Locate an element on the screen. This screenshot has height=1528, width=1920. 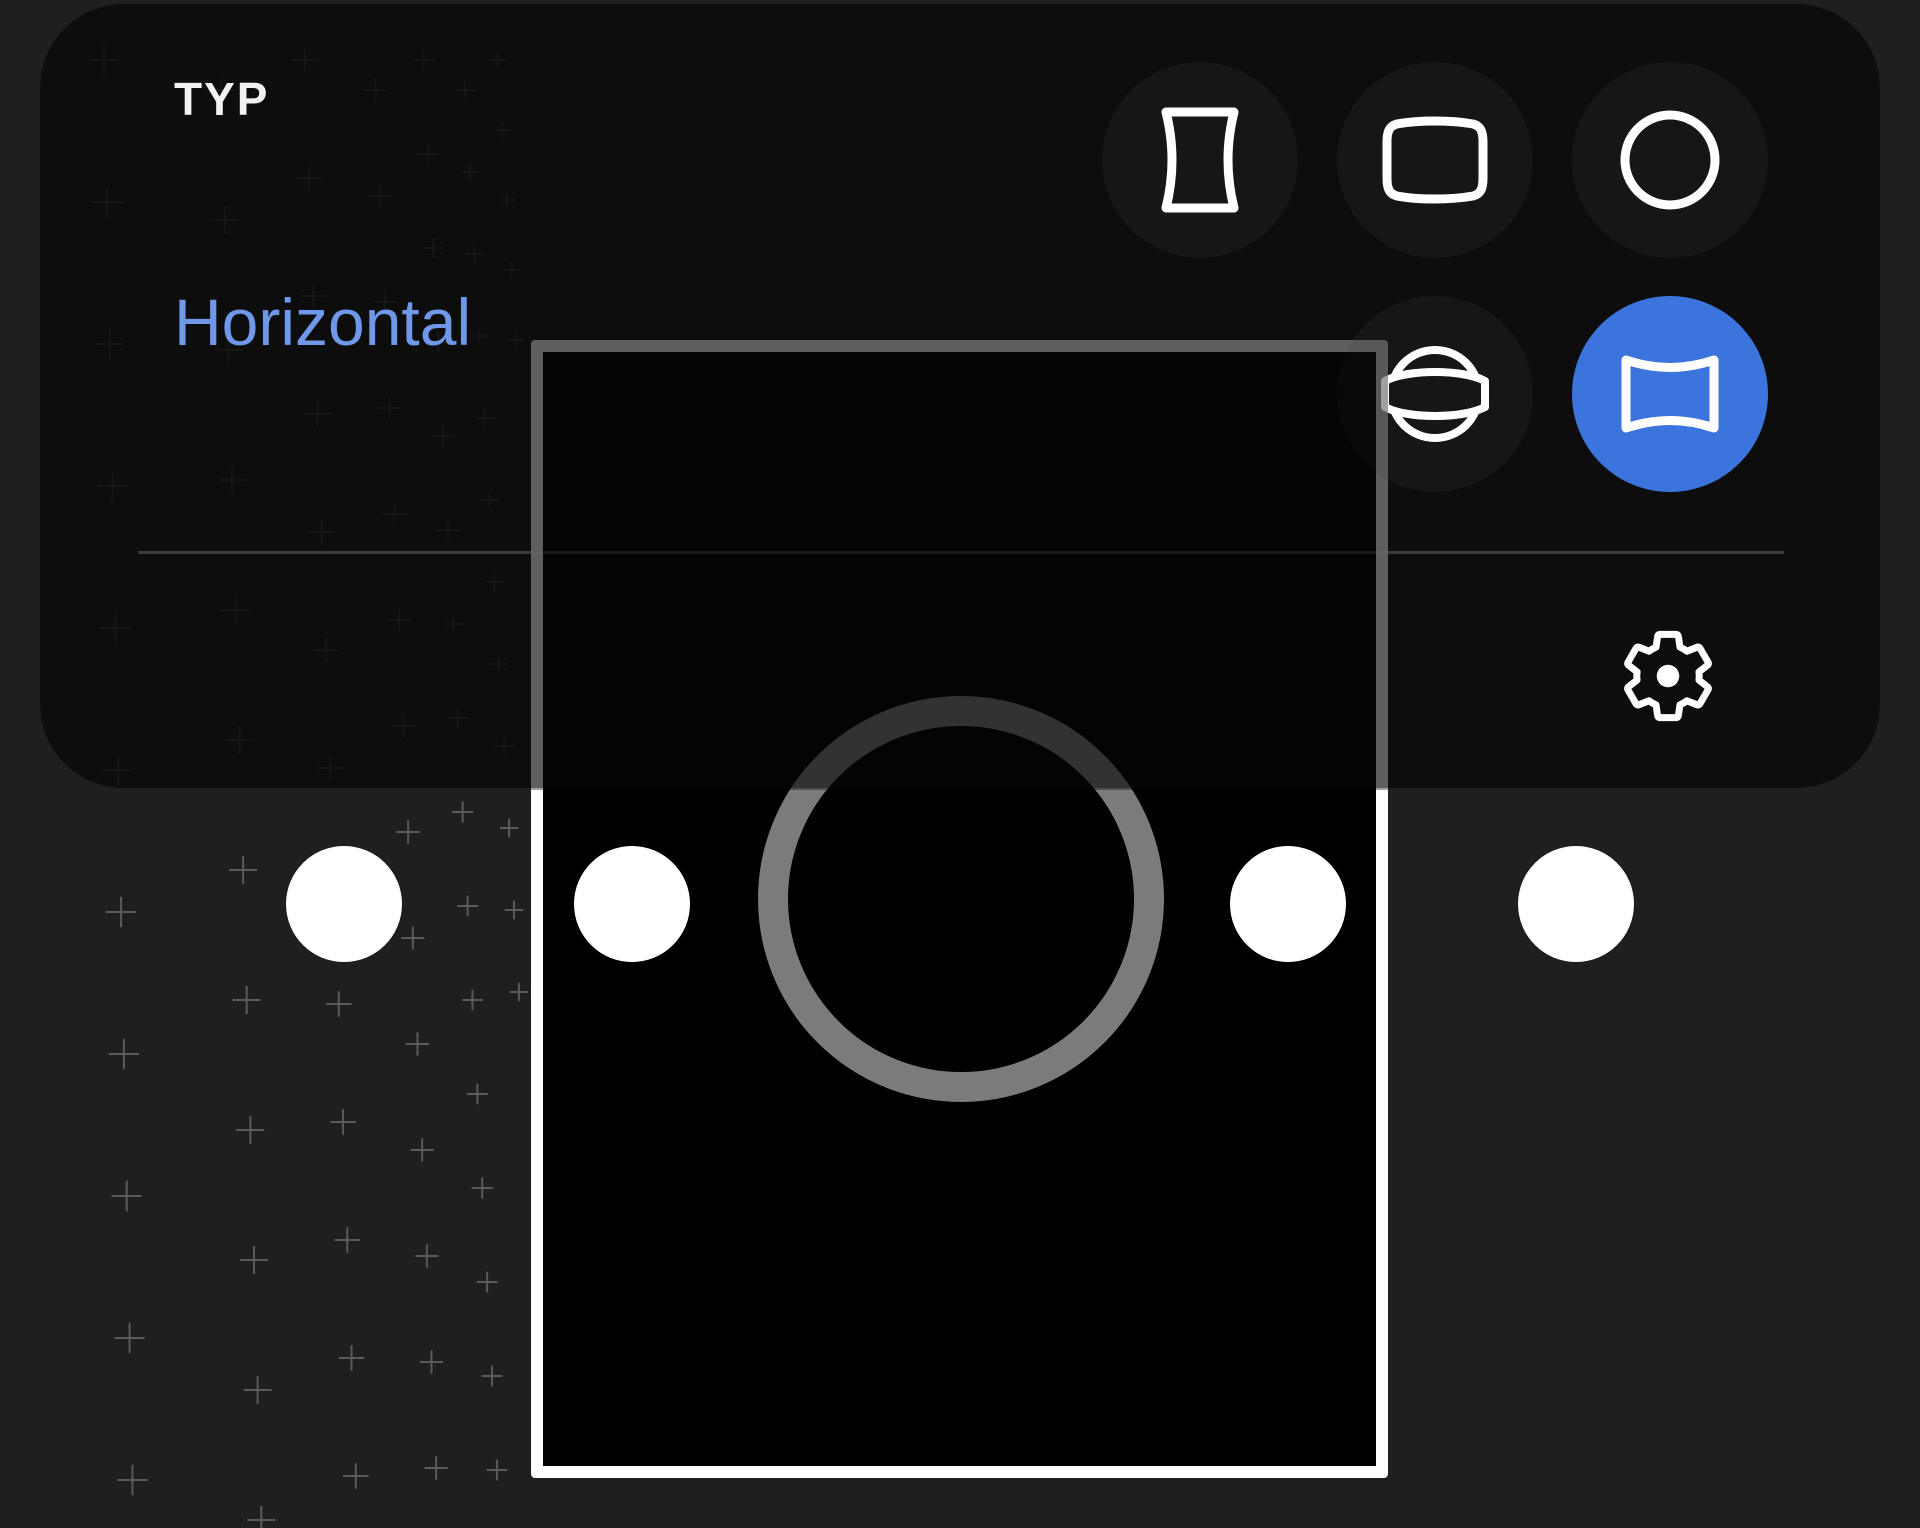
wide-angle-icon is located at coordinates (1435, 160).